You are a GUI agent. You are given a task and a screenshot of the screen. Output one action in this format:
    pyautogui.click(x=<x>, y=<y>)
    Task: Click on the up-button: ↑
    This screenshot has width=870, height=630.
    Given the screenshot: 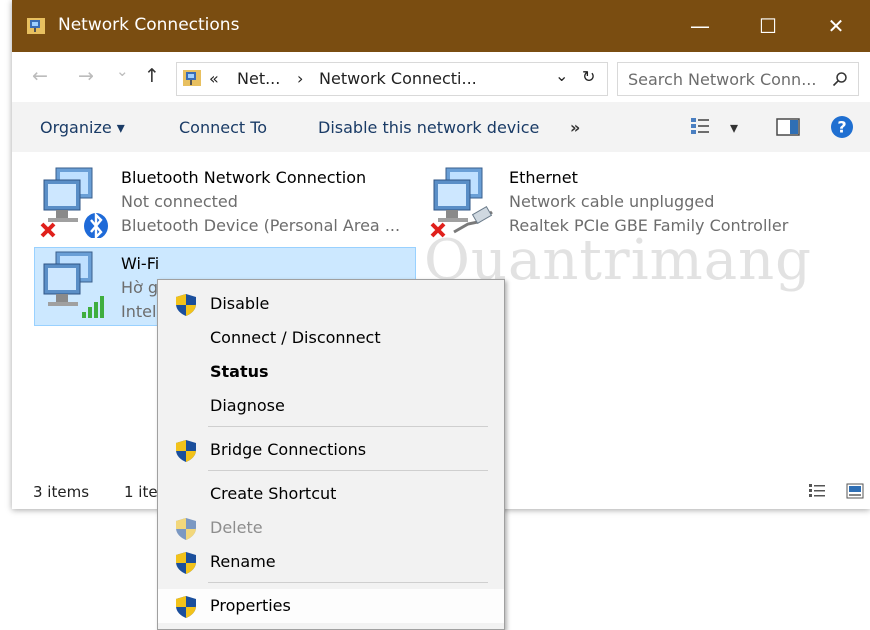 What is the action you would take?
    pyautogui.click(x=152, y=76)
    